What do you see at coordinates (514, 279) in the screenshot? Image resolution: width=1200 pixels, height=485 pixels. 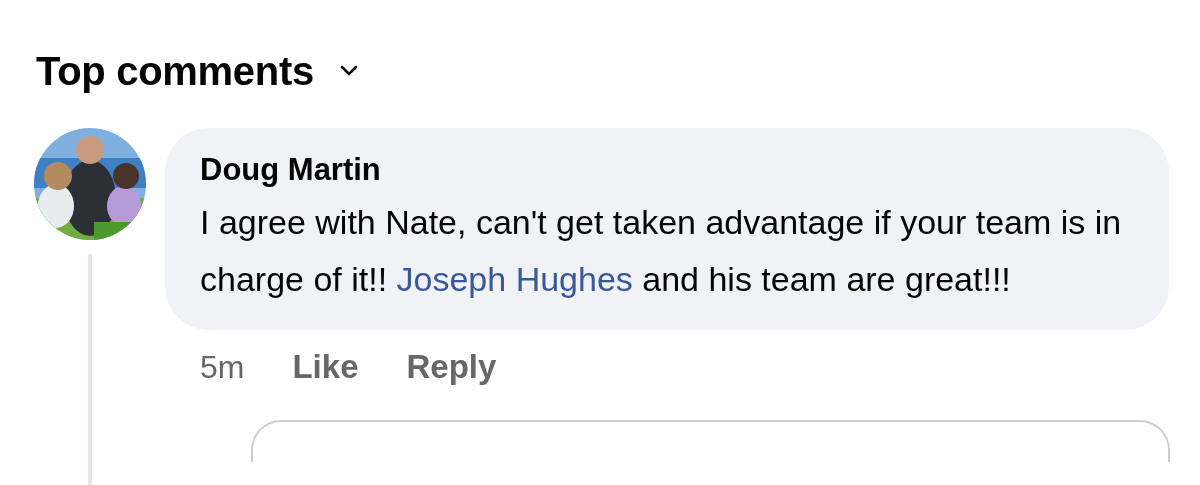 I see `mention-link: Joseph Hughes` at bounding box center [514, 279].